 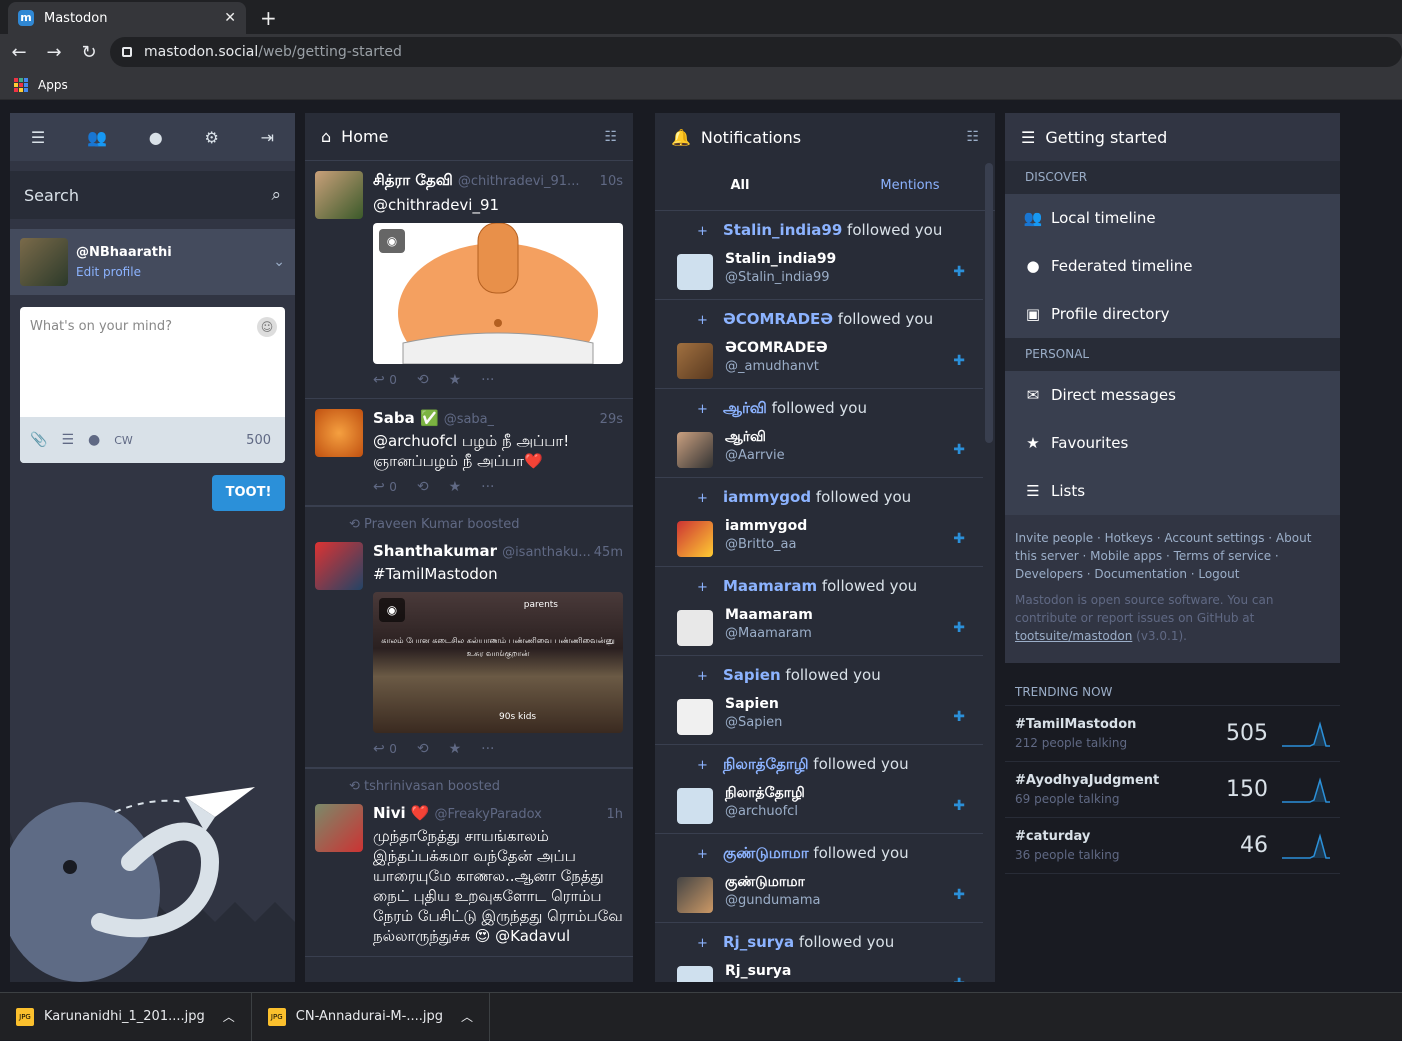 I want to click on local-users-icon: 👥, so click(x=97, y=137).